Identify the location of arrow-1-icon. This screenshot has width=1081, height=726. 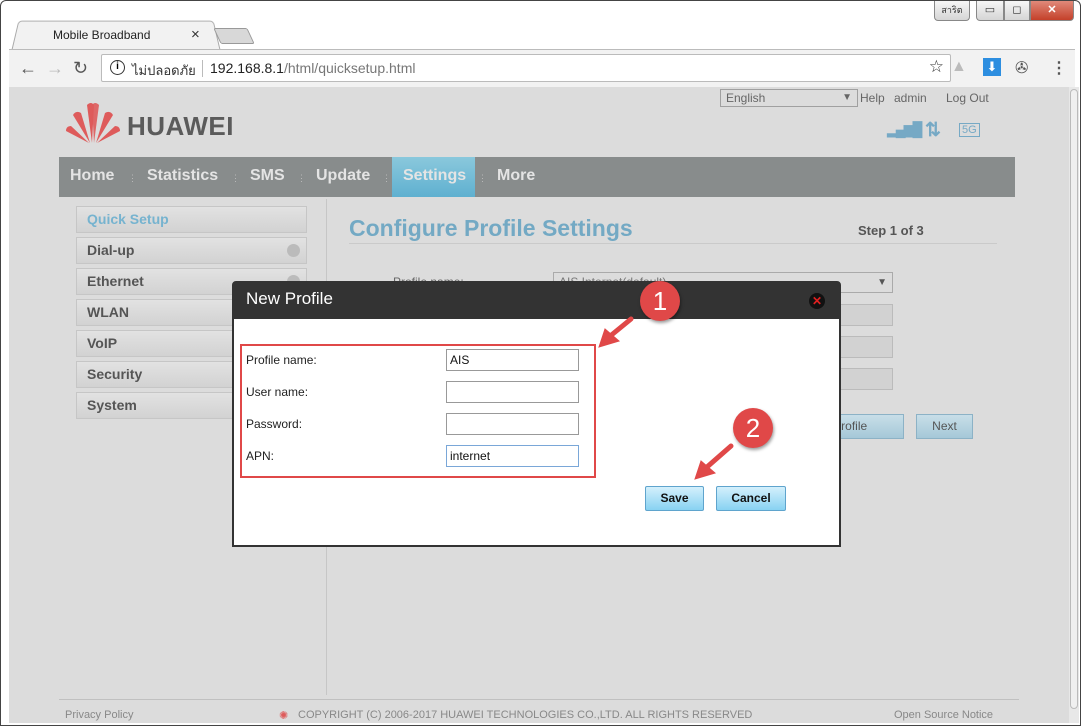
(620, 328).